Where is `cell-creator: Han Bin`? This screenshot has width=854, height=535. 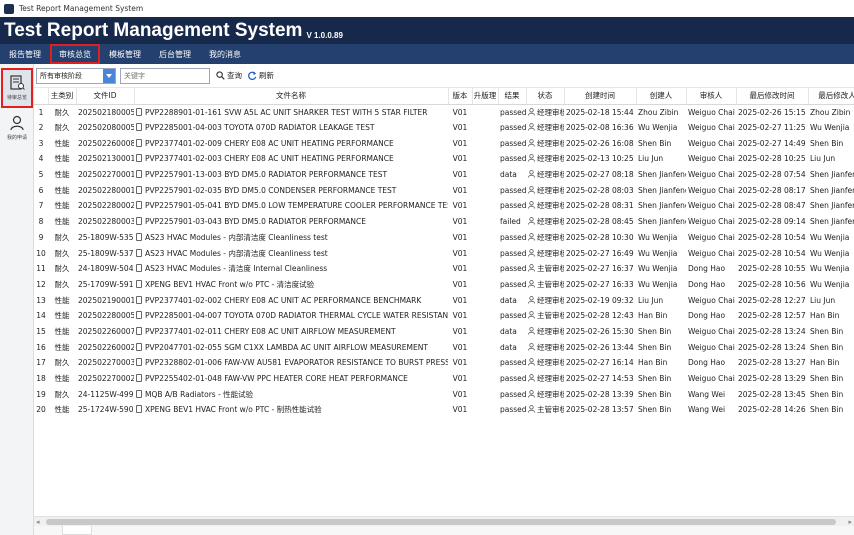 cell-creator: Han Bin is located at coordinates (653, 363).